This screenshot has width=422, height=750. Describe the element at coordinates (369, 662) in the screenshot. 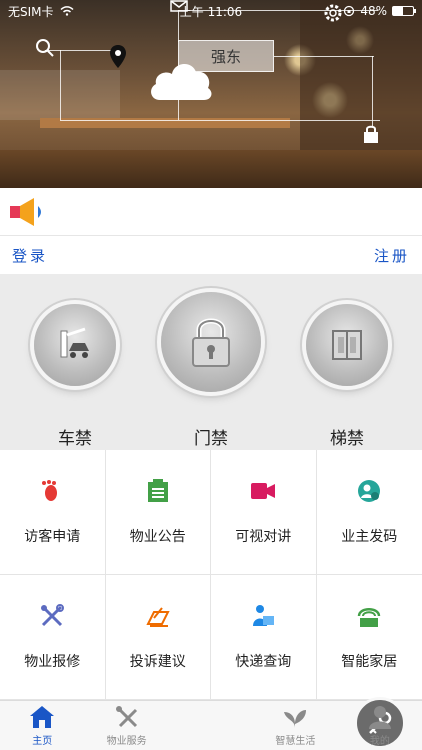

I see `tile-label: 智能家居` at that location.